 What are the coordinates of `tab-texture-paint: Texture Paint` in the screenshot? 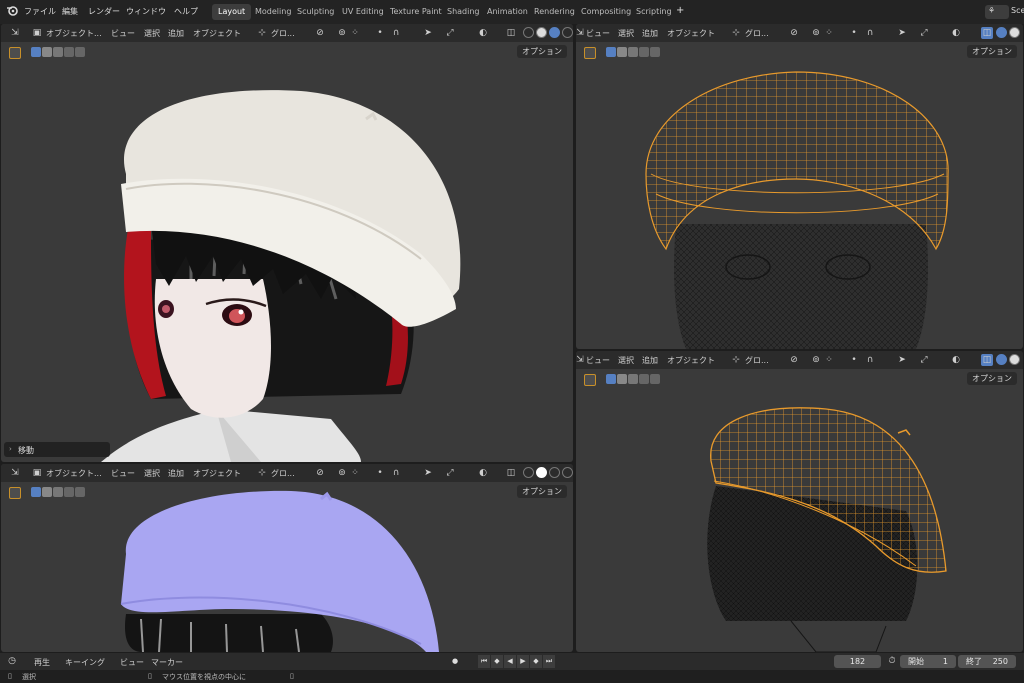 It's located at (416, 12).